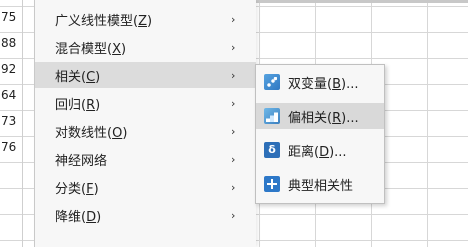 The height and width of the screenshot is (247, 468). Describe the element at coordinates (104, 21) in the screenshot. I see `menu-item-label: 广义线性模型(Z)` at that location.